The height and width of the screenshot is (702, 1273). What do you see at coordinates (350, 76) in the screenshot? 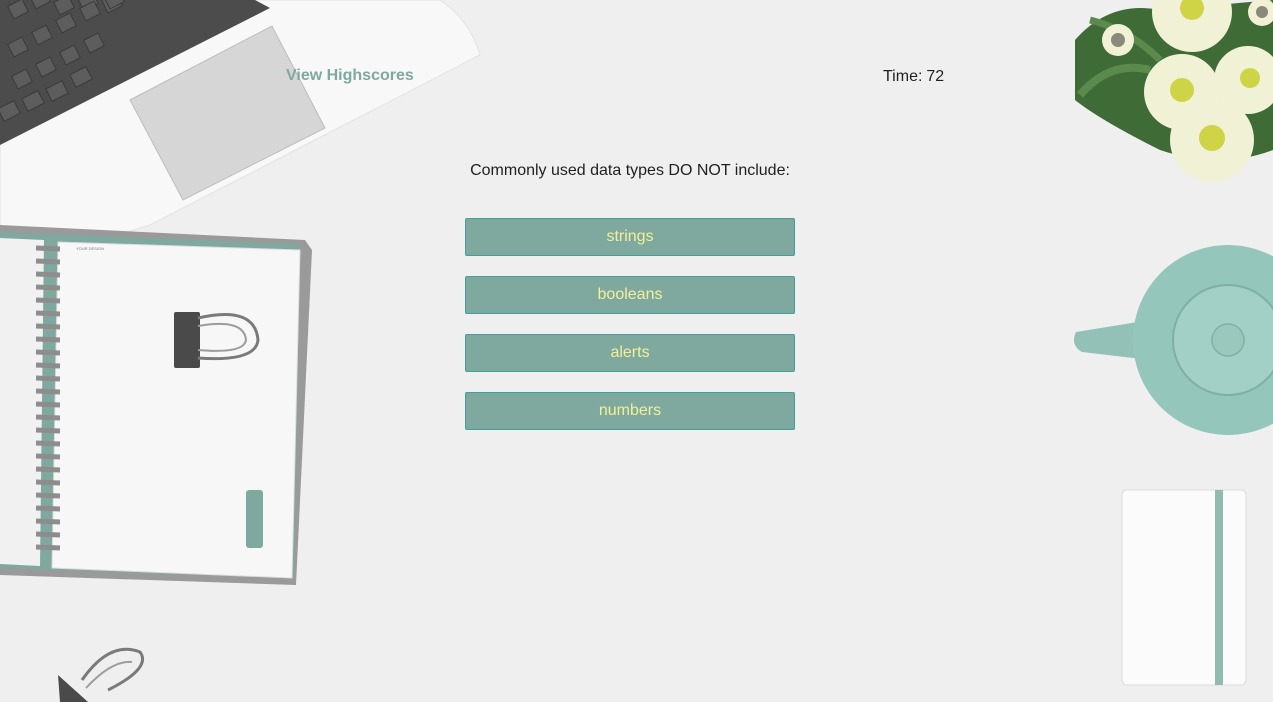
I see `view-highscores-link: View Highscores` at bounding box center [350, 76].